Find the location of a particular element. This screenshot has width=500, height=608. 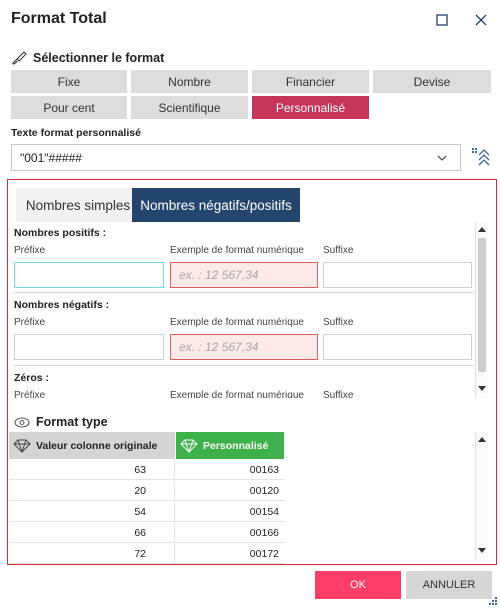

eye-icon is located at coordinates (22, 422).